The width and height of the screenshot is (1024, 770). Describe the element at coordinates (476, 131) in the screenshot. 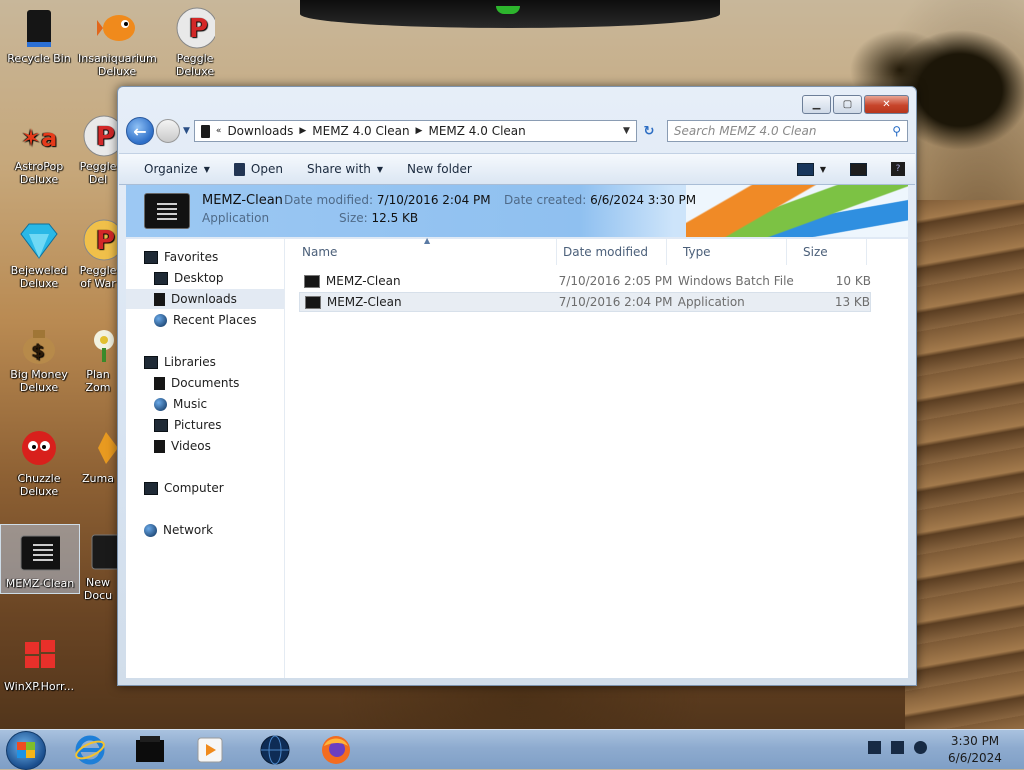

I see `breadcrumb-memz-current: MEMZ 4.0 Clean` at that location.